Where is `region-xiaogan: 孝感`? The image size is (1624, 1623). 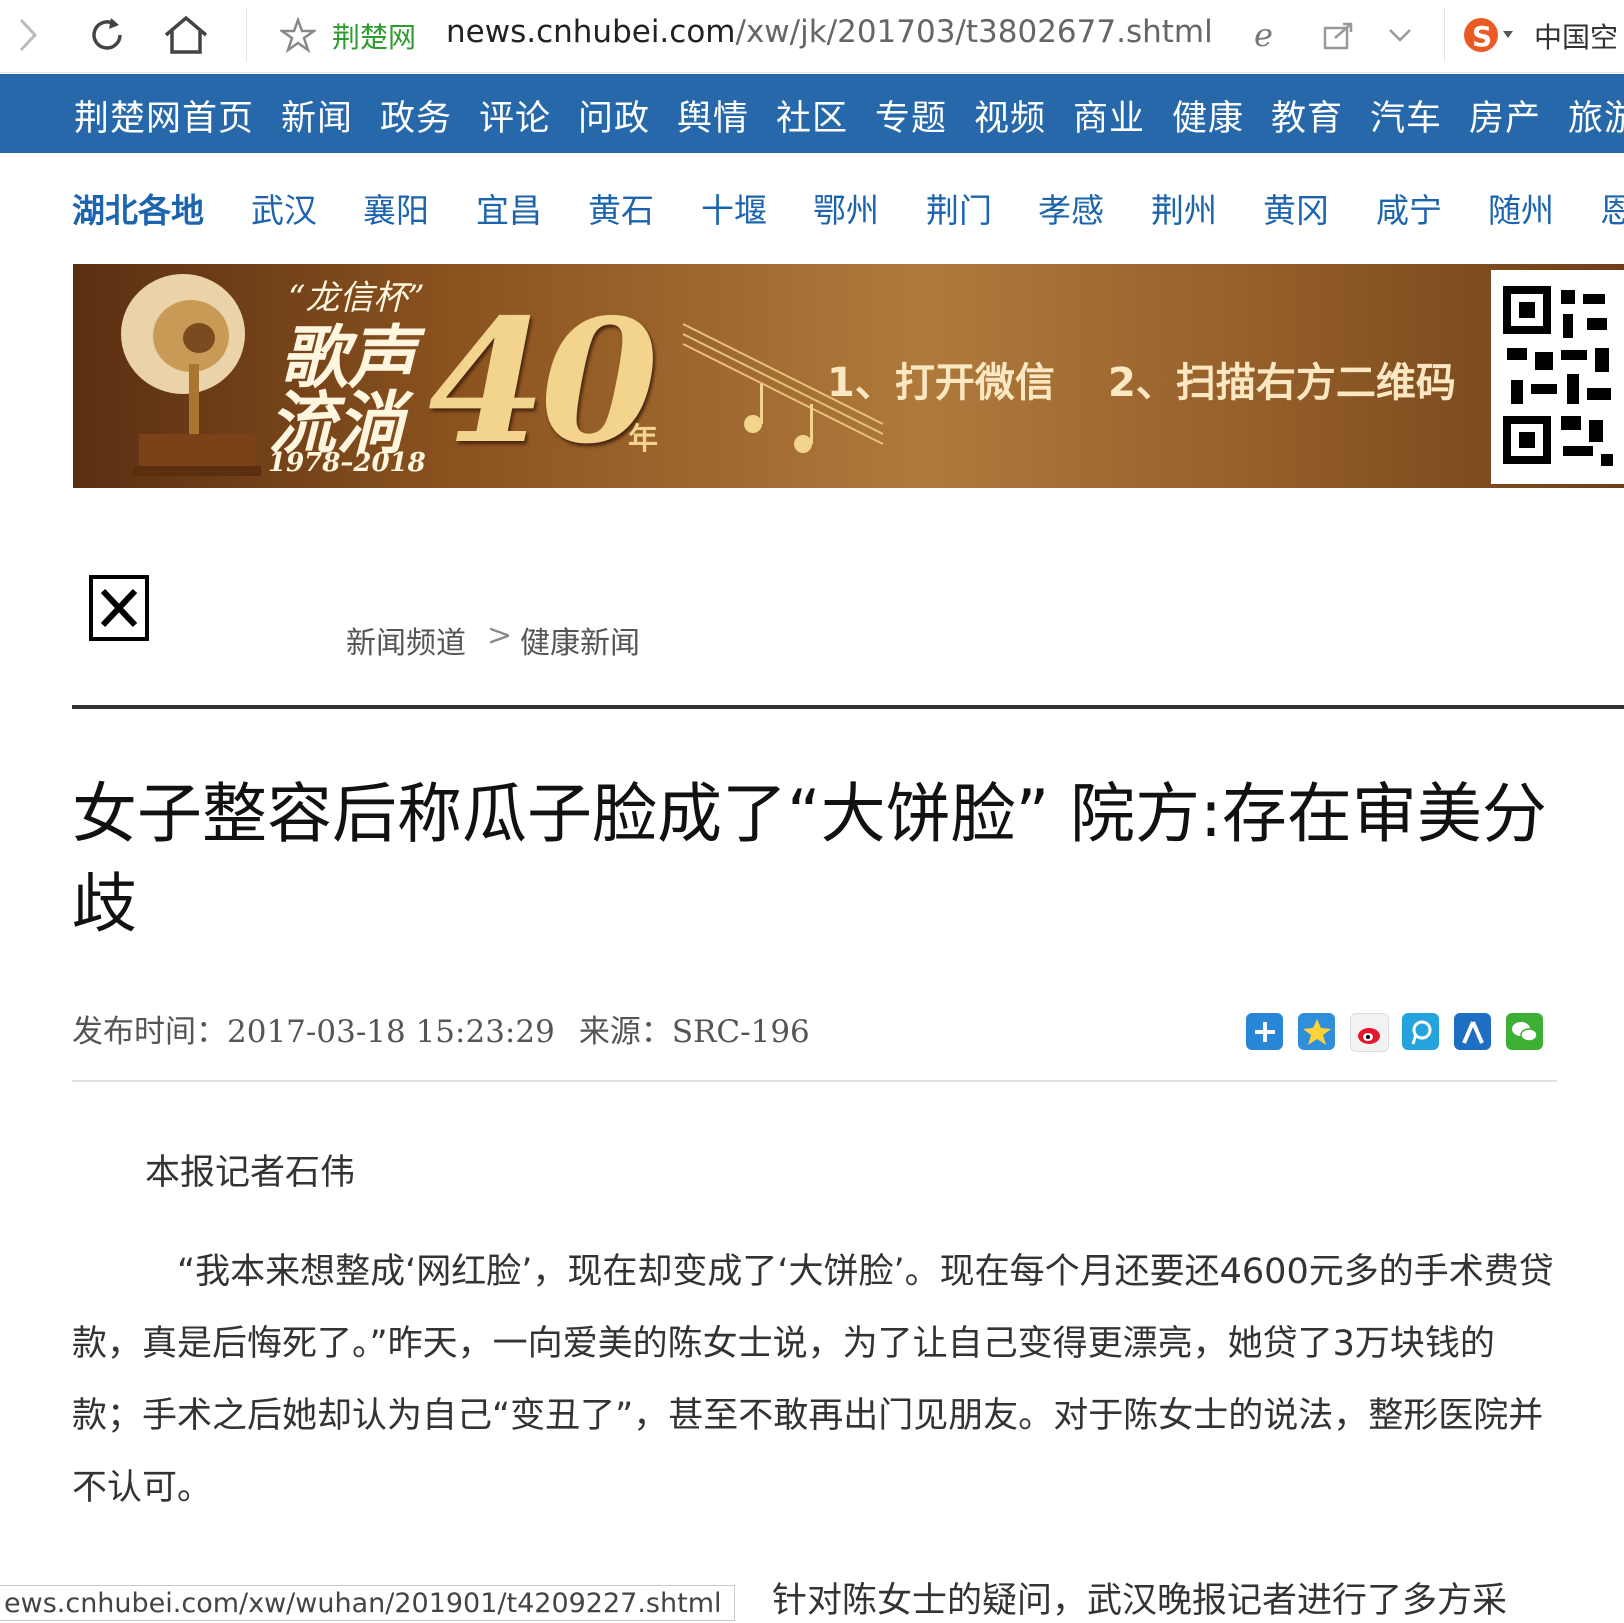
region-xiaogan: 孝感 is located at coordinates (1071, 208).